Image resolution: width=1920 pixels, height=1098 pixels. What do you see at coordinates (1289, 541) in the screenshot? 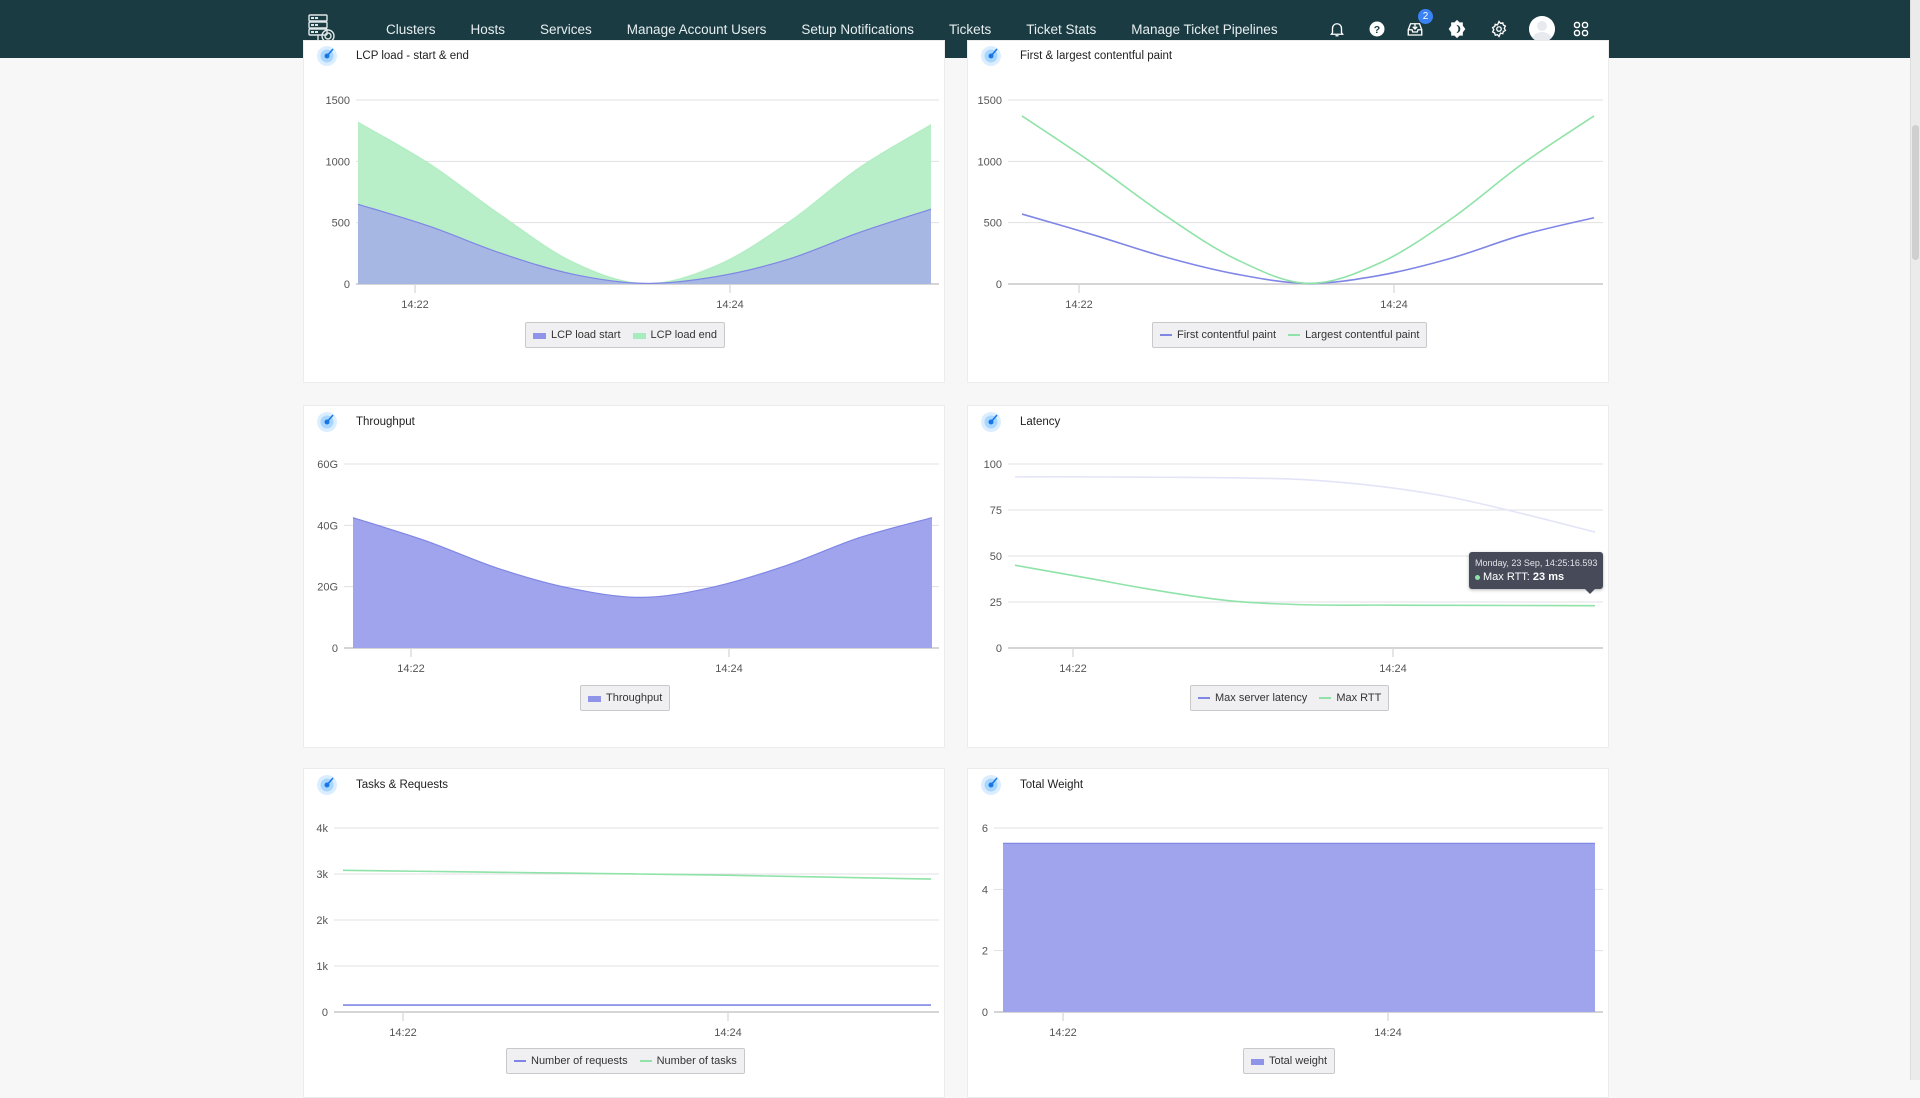
I see `latency-chart: 0 25 50 75 100 14:22 14:24` at bounding box center [1289, 541].